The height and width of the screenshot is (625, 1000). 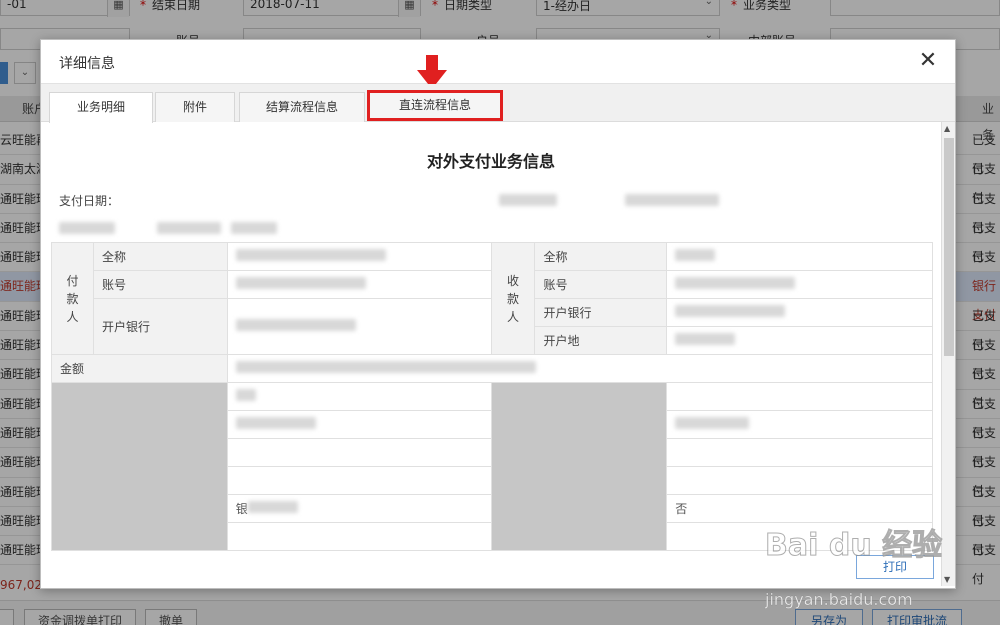 I want to click on amount-value, so click(x=580, y=368).